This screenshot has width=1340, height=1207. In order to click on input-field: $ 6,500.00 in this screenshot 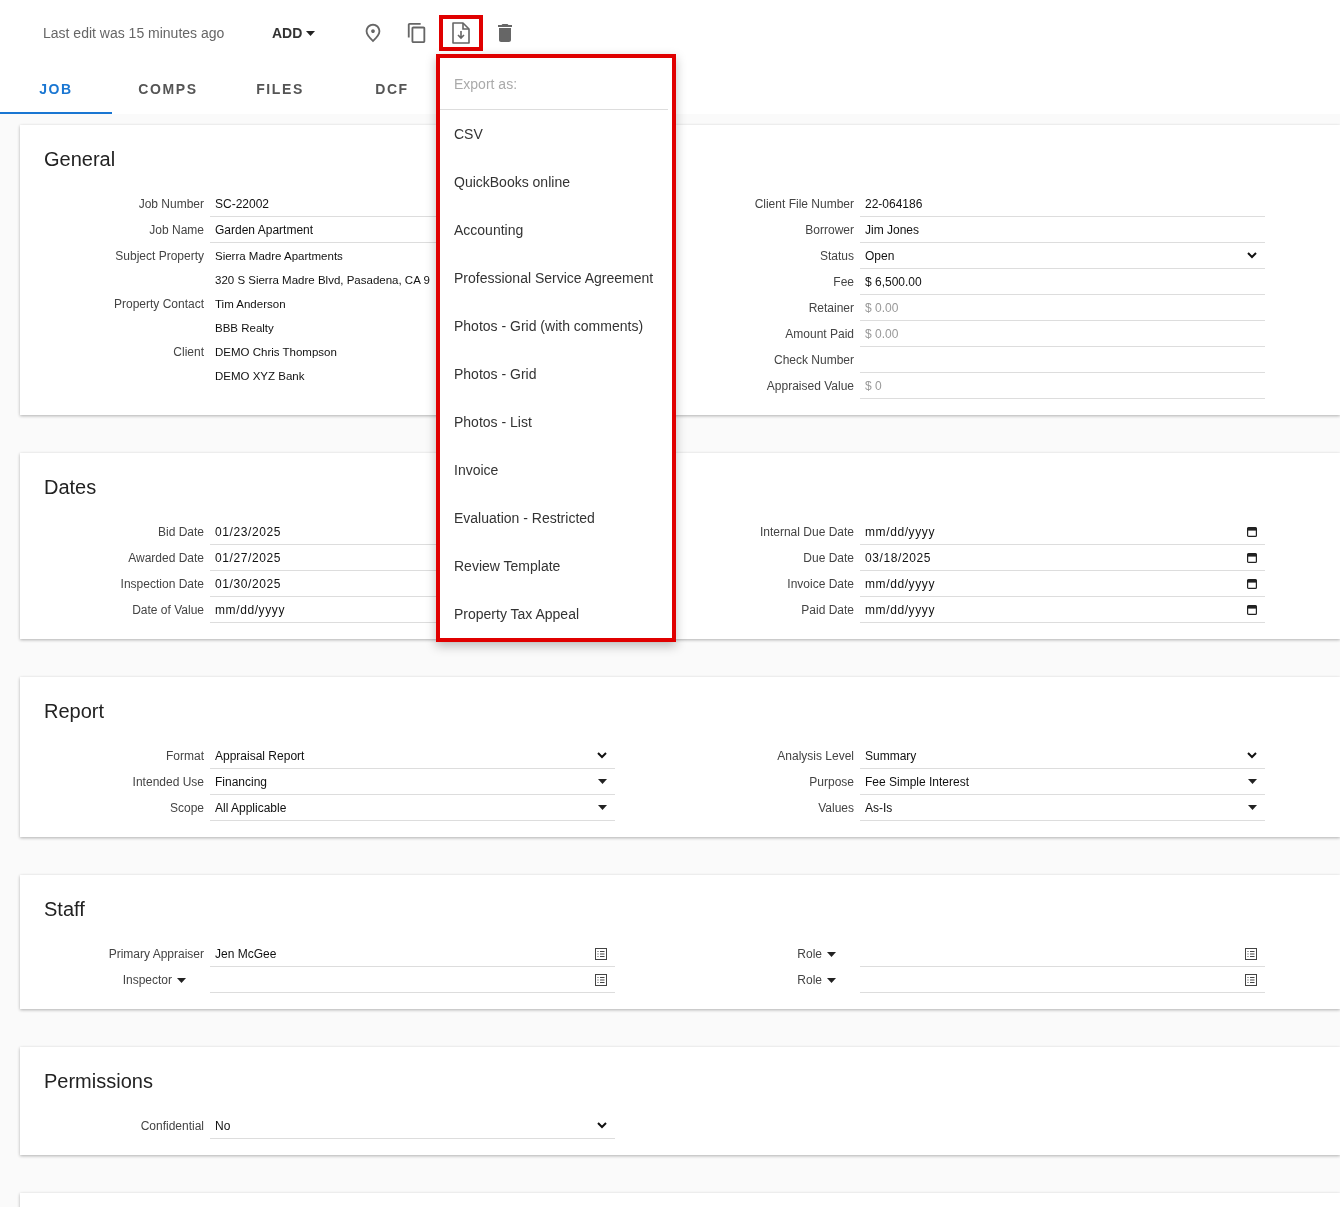, I will do `click(1062, 282)`.